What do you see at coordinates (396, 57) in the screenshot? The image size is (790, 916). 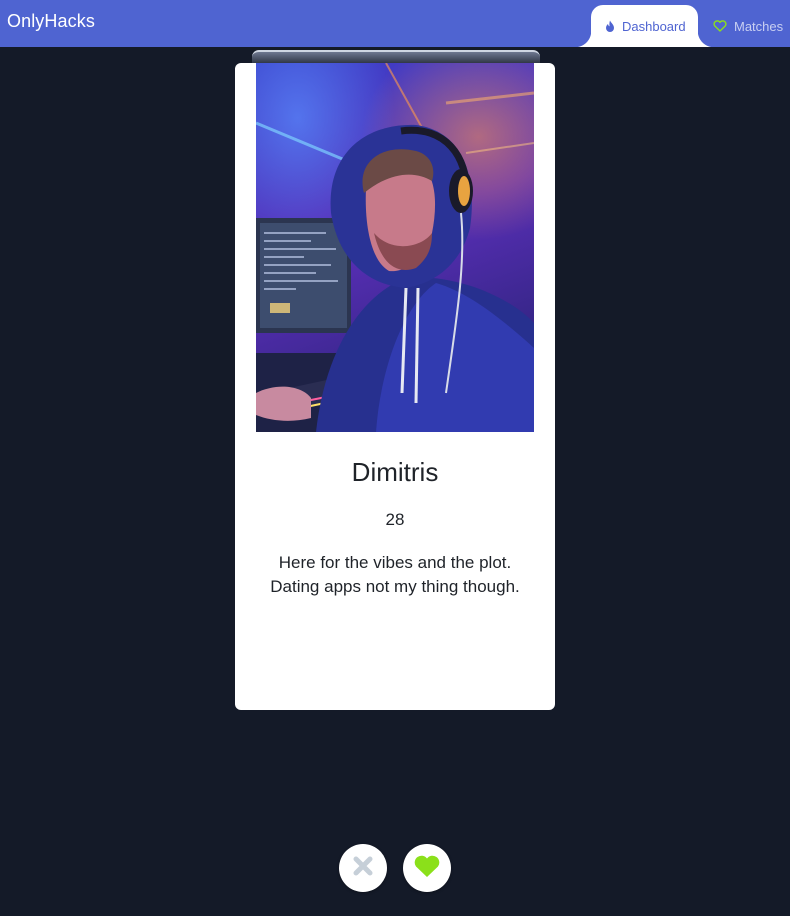 I see `next-card-edge` at bounding box center [396, 57].